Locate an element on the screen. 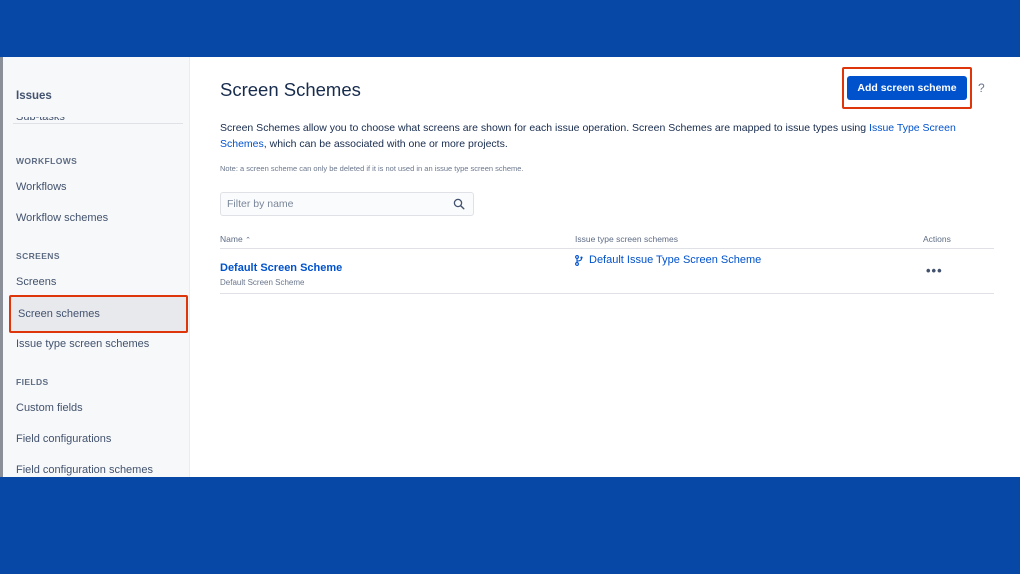 This screenshot has width=1020, height=574. column-header-issue-type-screen-schemes: Issue type screen schemes is located at coordinates (626, 239).